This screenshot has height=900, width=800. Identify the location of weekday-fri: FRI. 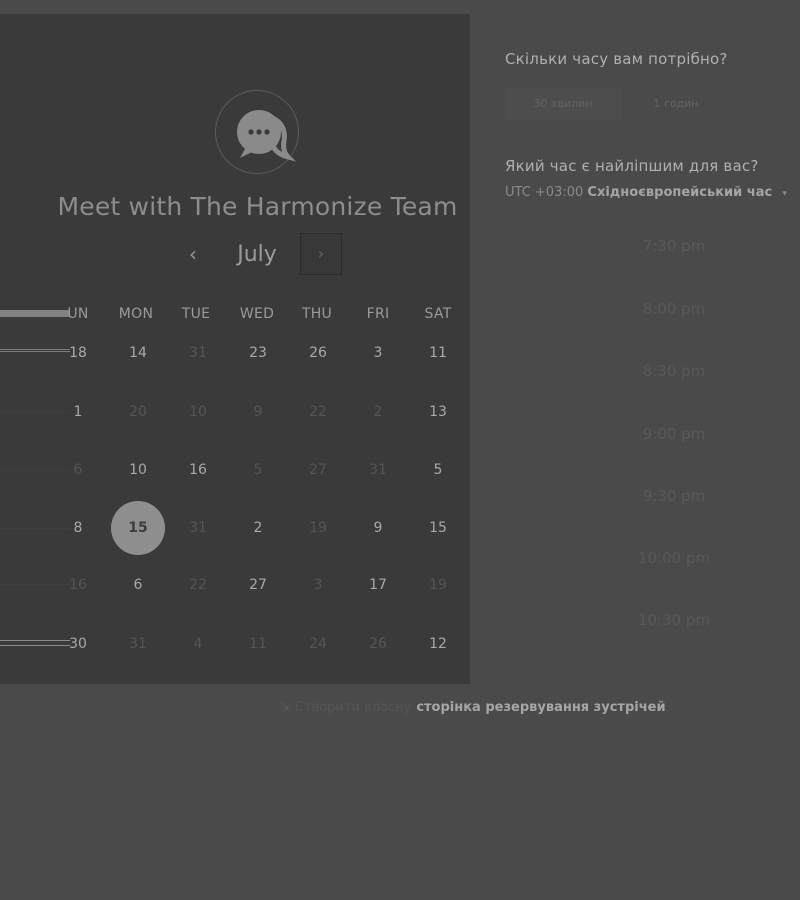
(378, 314).